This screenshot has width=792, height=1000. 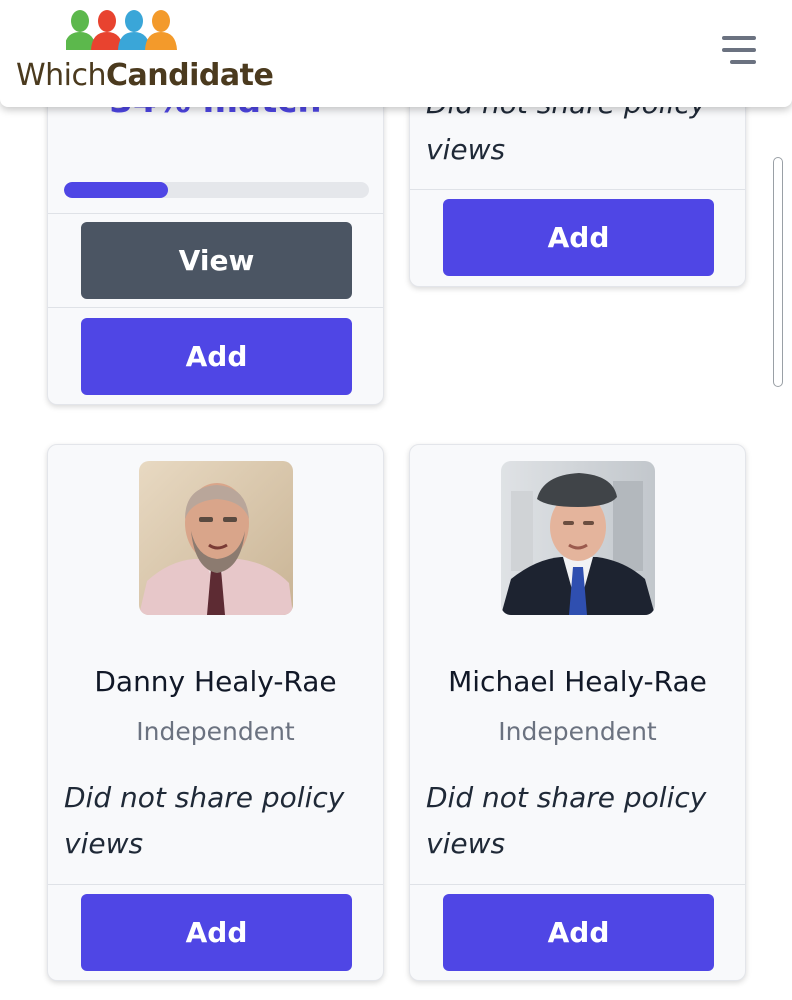 What do you see at coordinates (742, 52) in the screenshot?
I see `hamburger-menu-icon` at bounding box center [742, 52].